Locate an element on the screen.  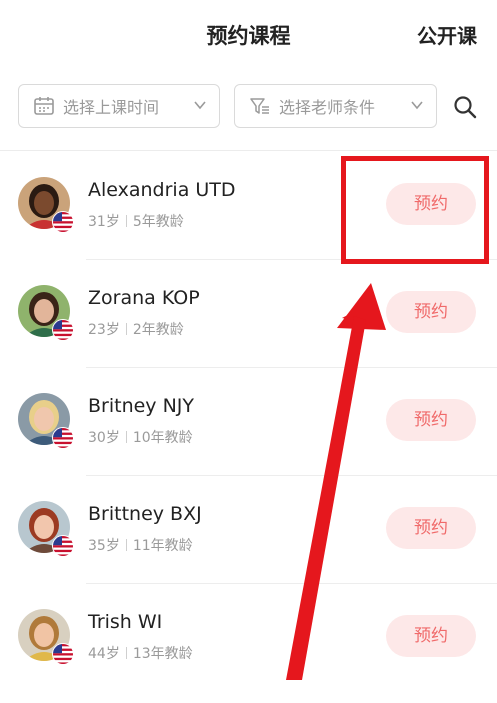
teacher-meta: 31岁 5年教龄 is located at coordinates (136, 221).